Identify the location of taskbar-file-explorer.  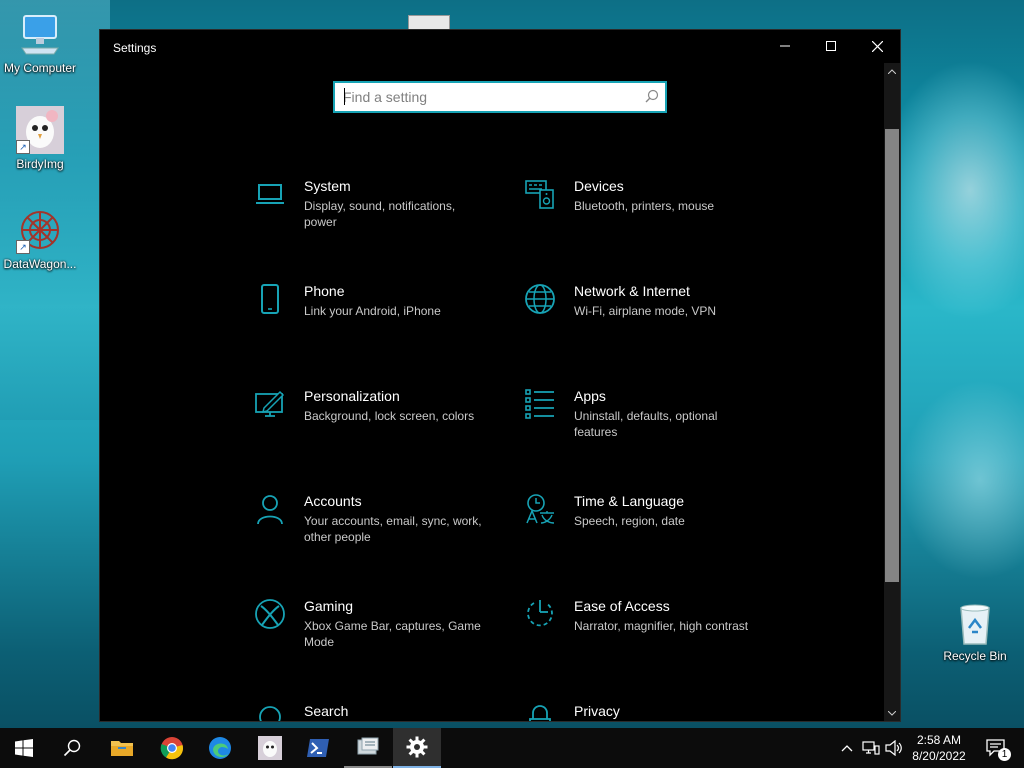
(122, 748).